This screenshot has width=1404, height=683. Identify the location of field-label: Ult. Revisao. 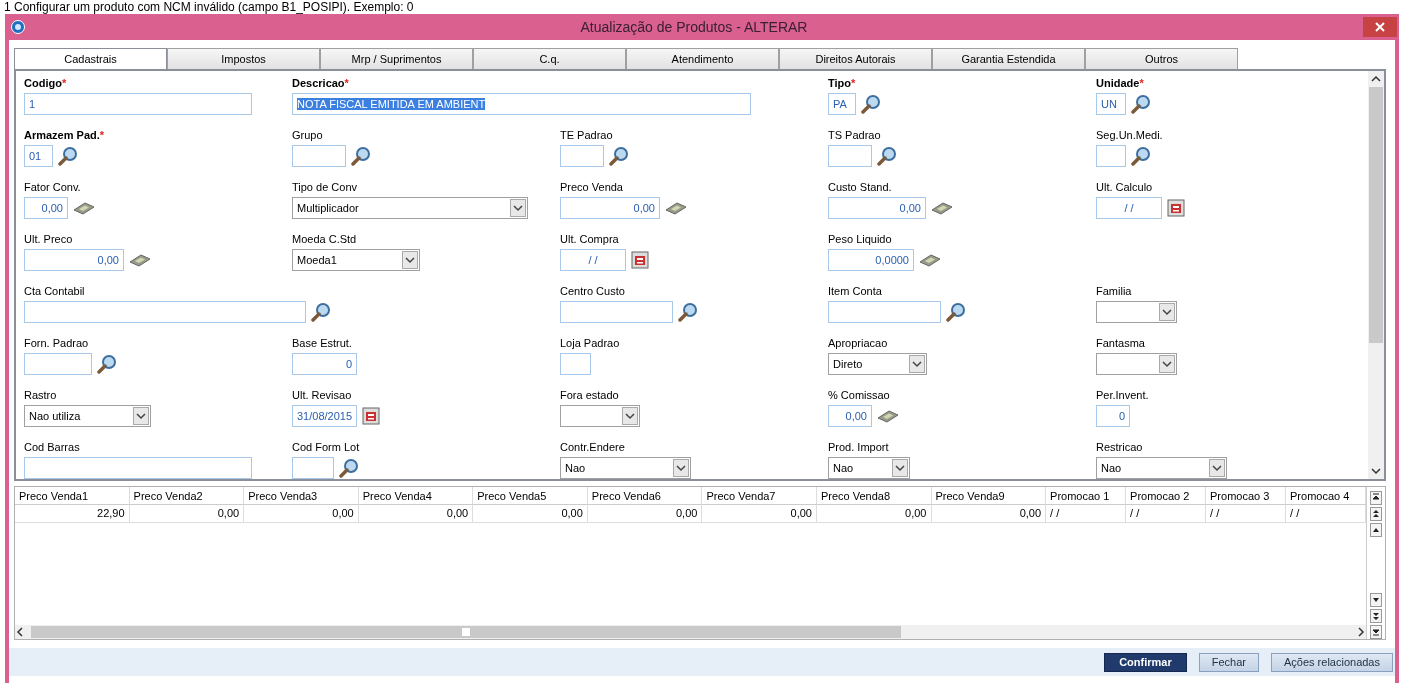
(322, 395).